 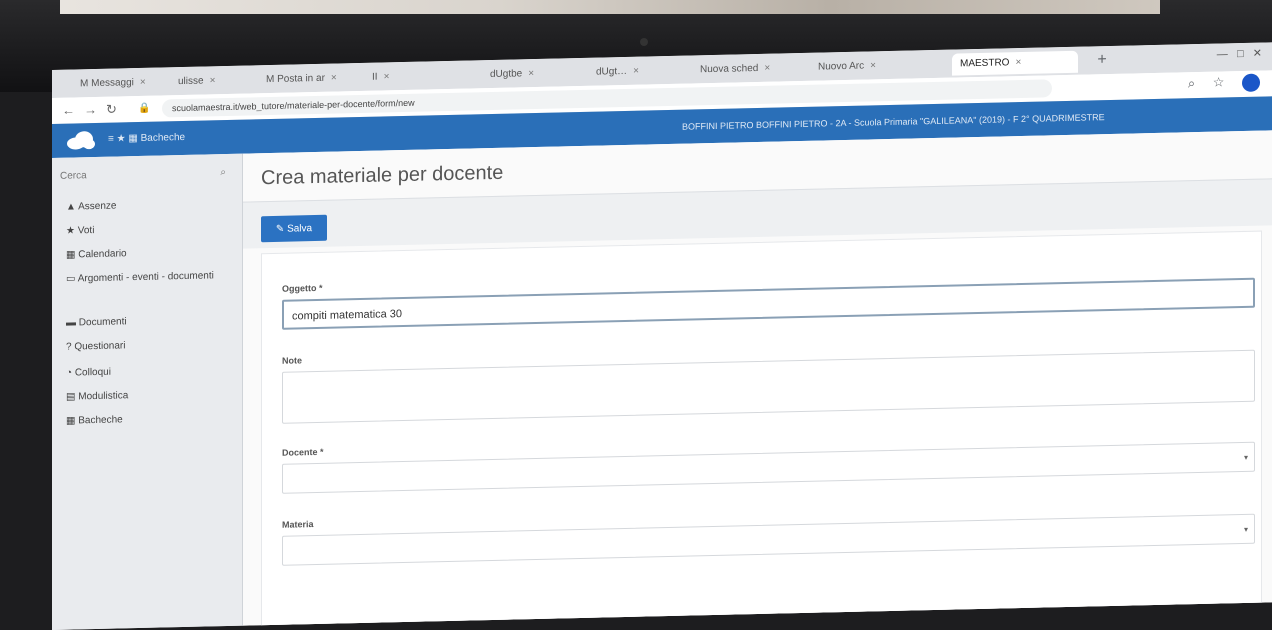 What do you see at coordinates (755, 69) in the screenshot?
I see `browser-tab: Nuova sched ×` at bounding box center [755, 69].